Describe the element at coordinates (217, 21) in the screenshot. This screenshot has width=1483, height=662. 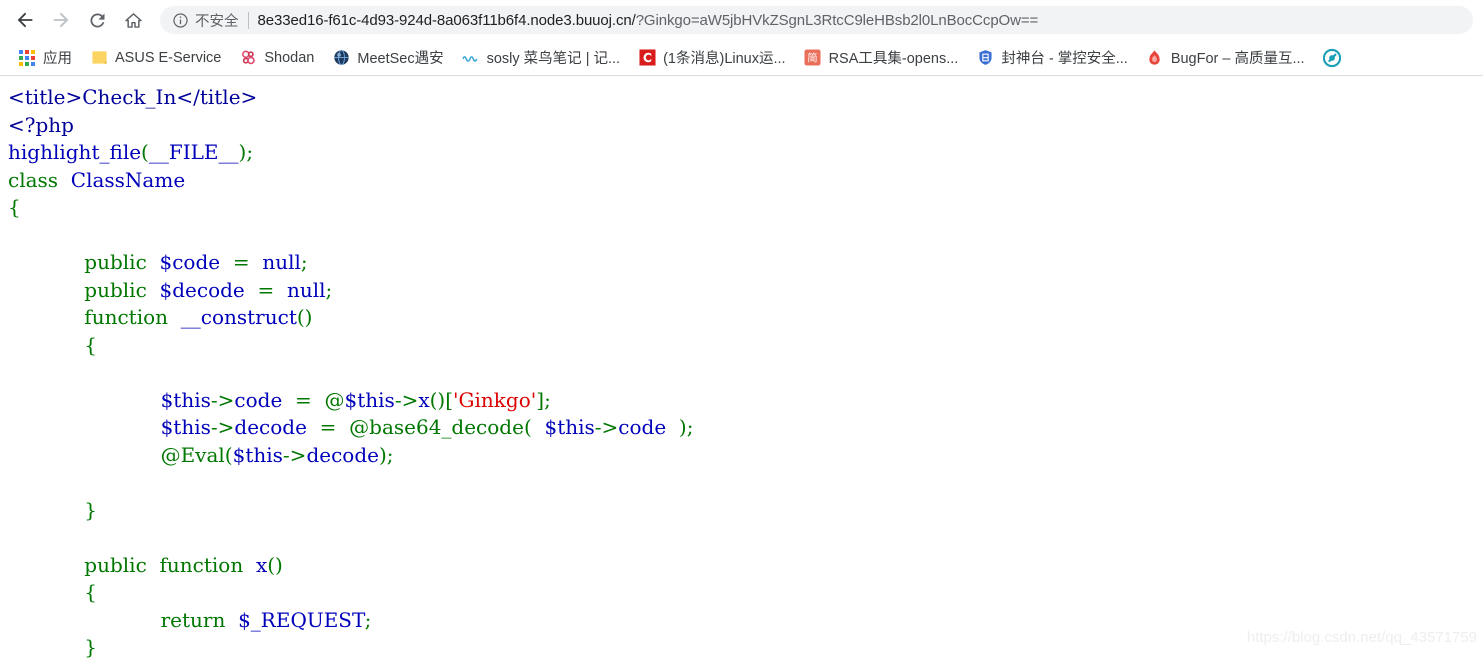
I see `security-label: 不安全` at that location.